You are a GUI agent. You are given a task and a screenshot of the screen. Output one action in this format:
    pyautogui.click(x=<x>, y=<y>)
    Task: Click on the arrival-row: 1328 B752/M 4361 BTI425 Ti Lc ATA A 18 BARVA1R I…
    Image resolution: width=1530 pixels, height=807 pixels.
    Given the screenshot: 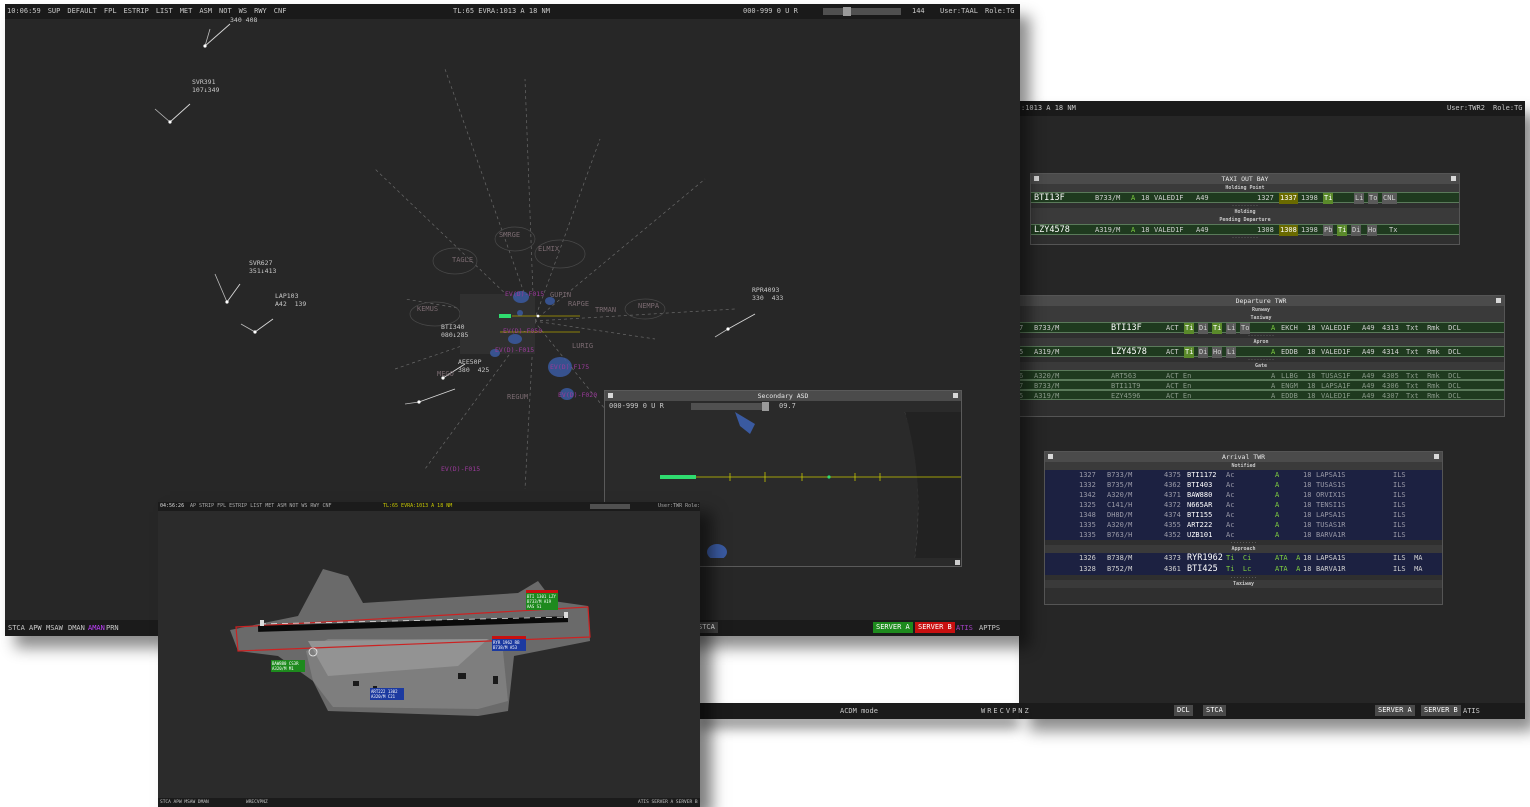 What is the action you would take?
    pyautogui.click(x=1243, y=569)
    